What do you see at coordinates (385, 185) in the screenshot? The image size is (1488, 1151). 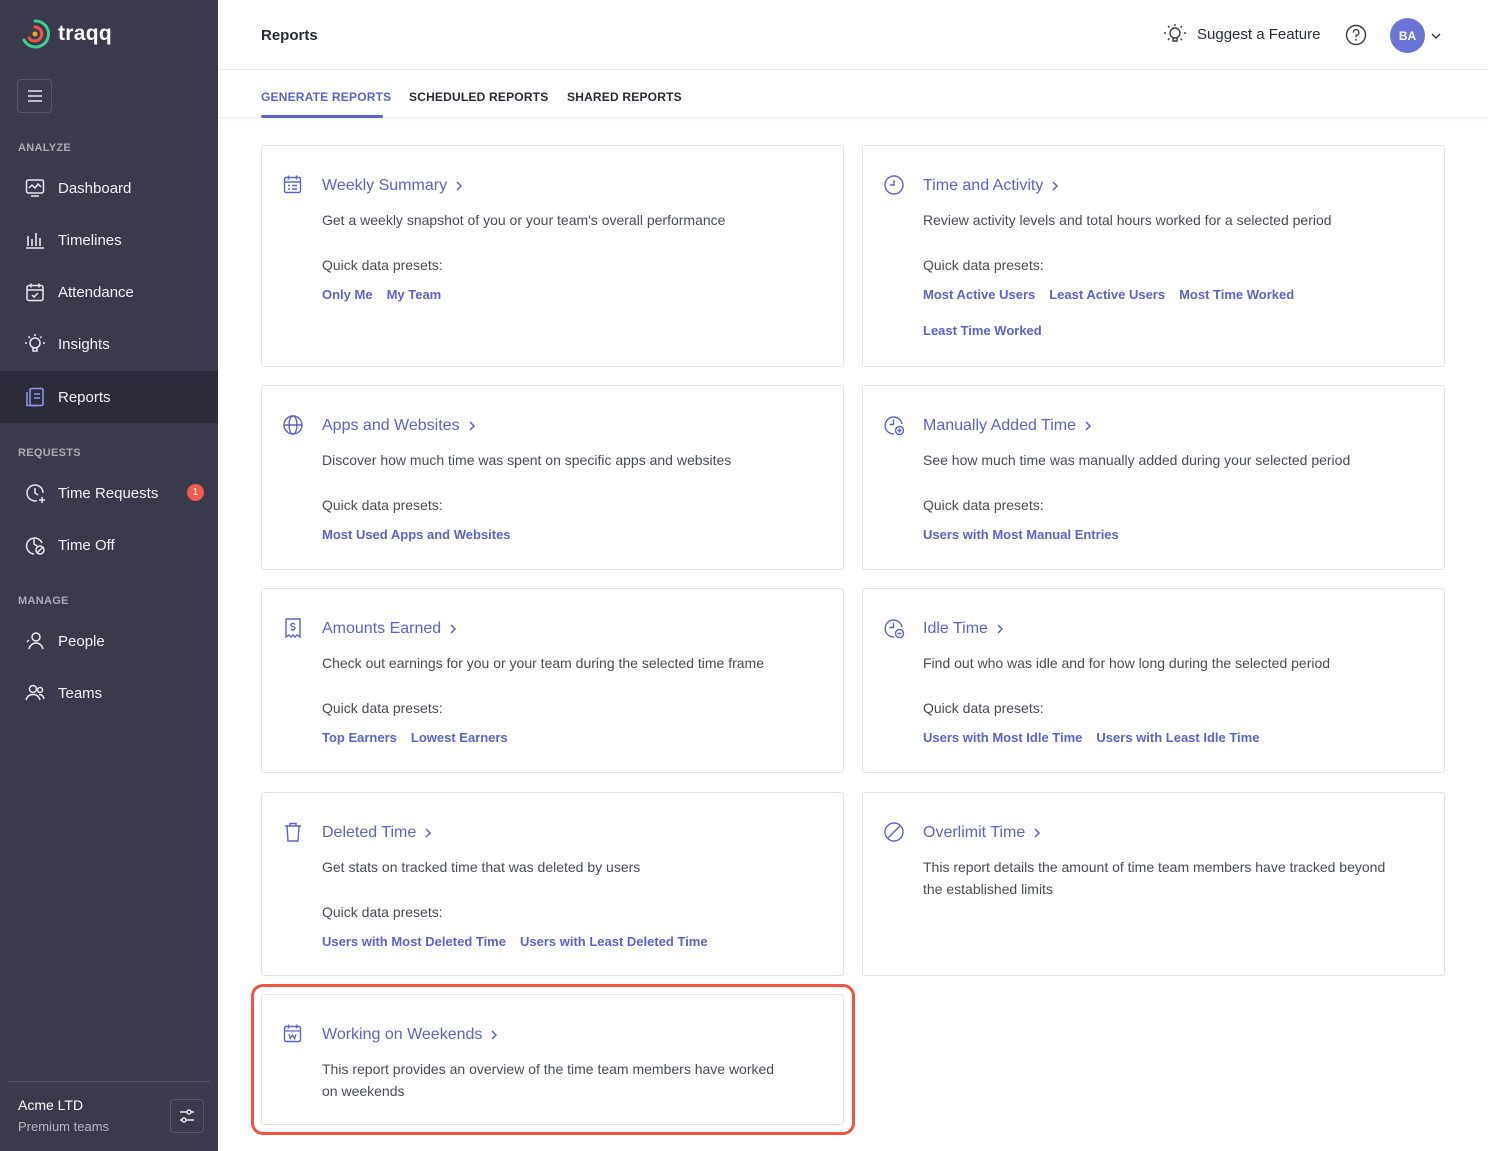 I see `report-title: Weekly Summary` at bounding box center [385, 185].